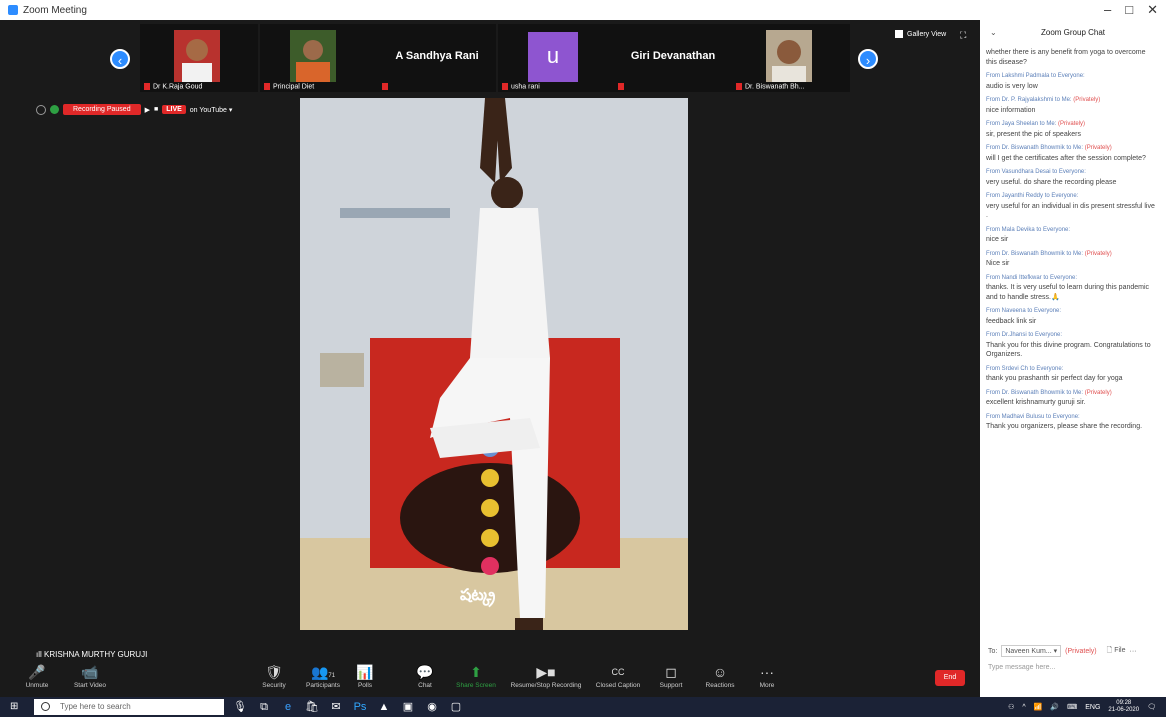 This screenshot has height=717, width=1166. I want to click on keyboard-icon: ⌨, so click(1072, 707).